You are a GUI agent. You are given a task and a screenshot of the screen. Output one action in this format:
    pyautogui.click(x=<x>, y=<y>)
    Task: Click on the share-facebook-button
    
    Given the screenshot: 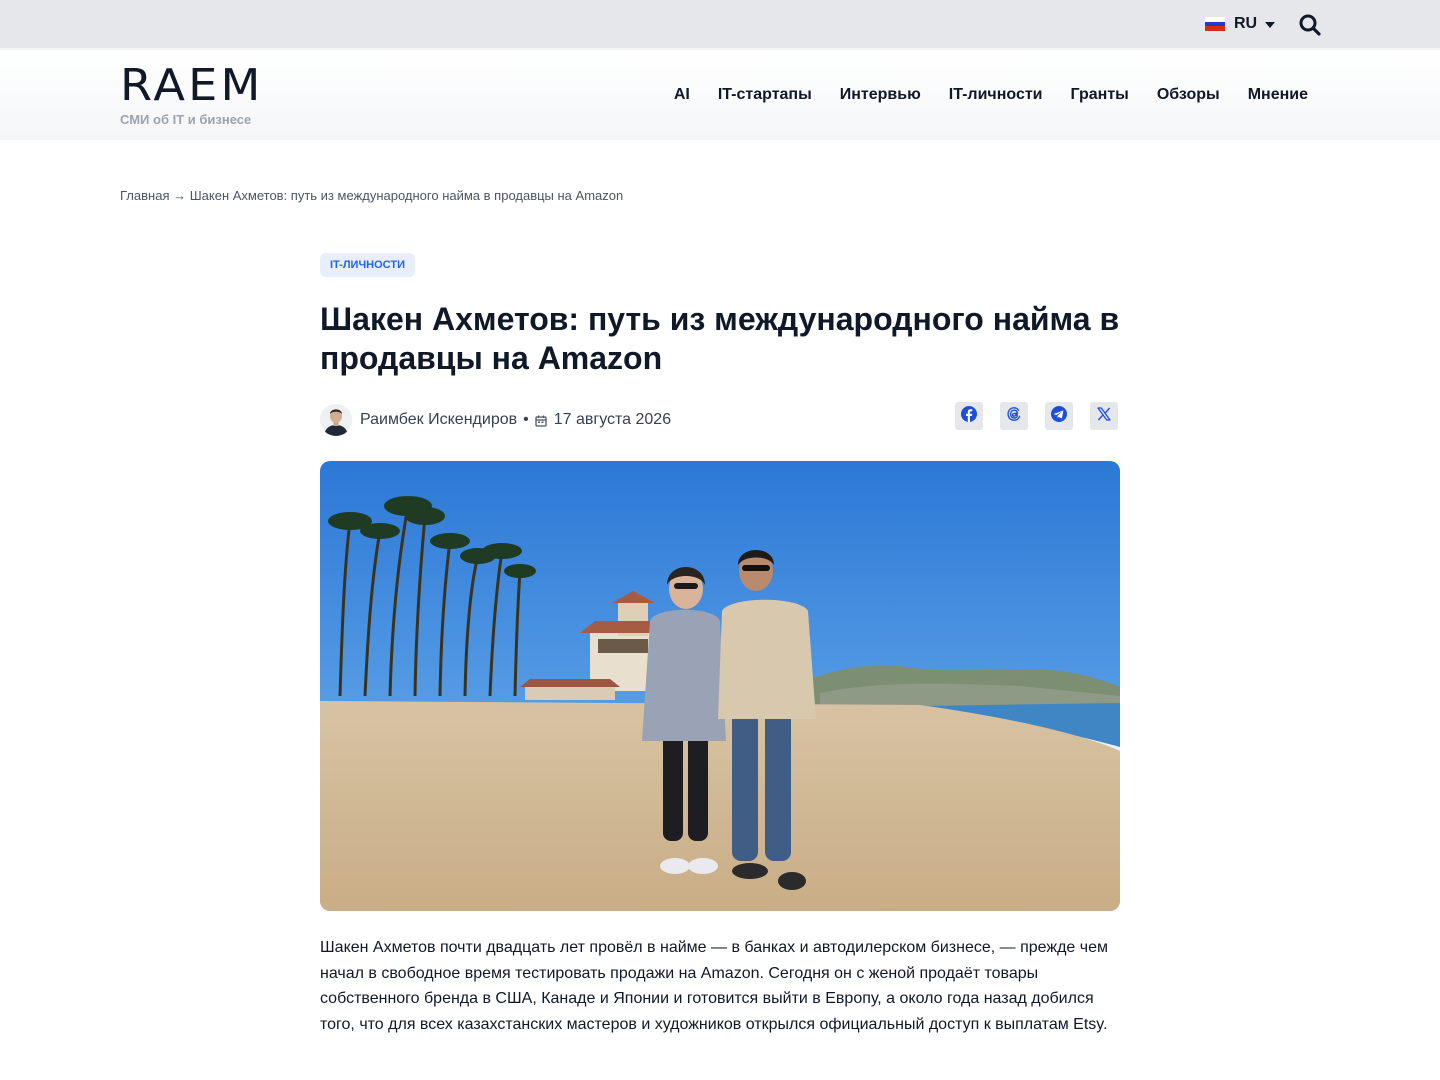 What is the action you would take?
    pyautogui.click(x=969, y=416)
    